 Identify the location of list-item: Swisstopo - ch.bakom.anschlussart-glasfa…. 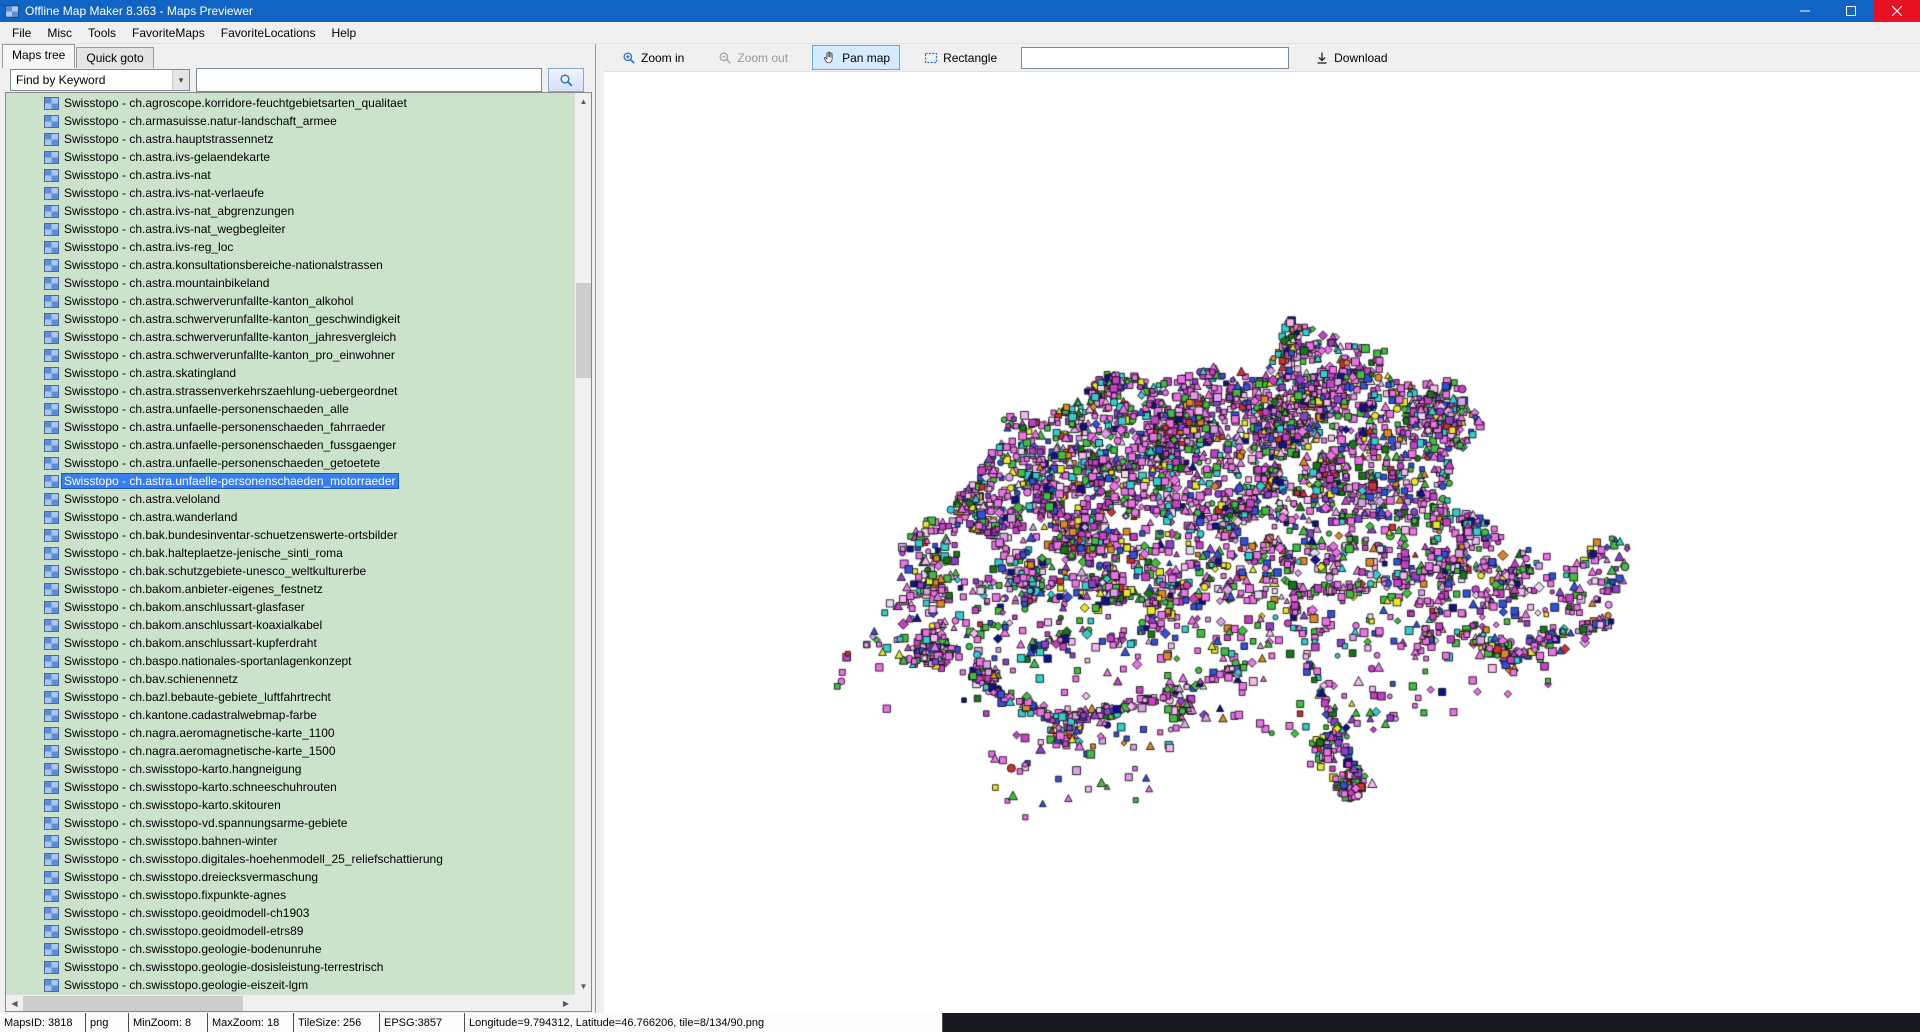
(290, 607).